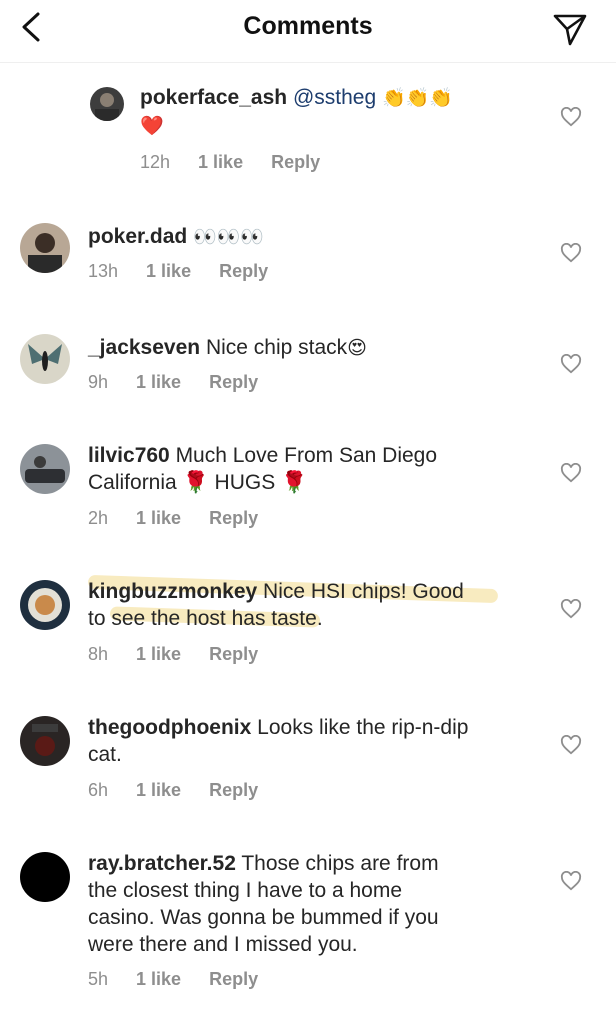 The width and height of the screenshot is (616, 1024). Describe the element at coordinates (308, 237) in the screenshot. I see `comment-text: poker.dad 👀👀👀` at that location.